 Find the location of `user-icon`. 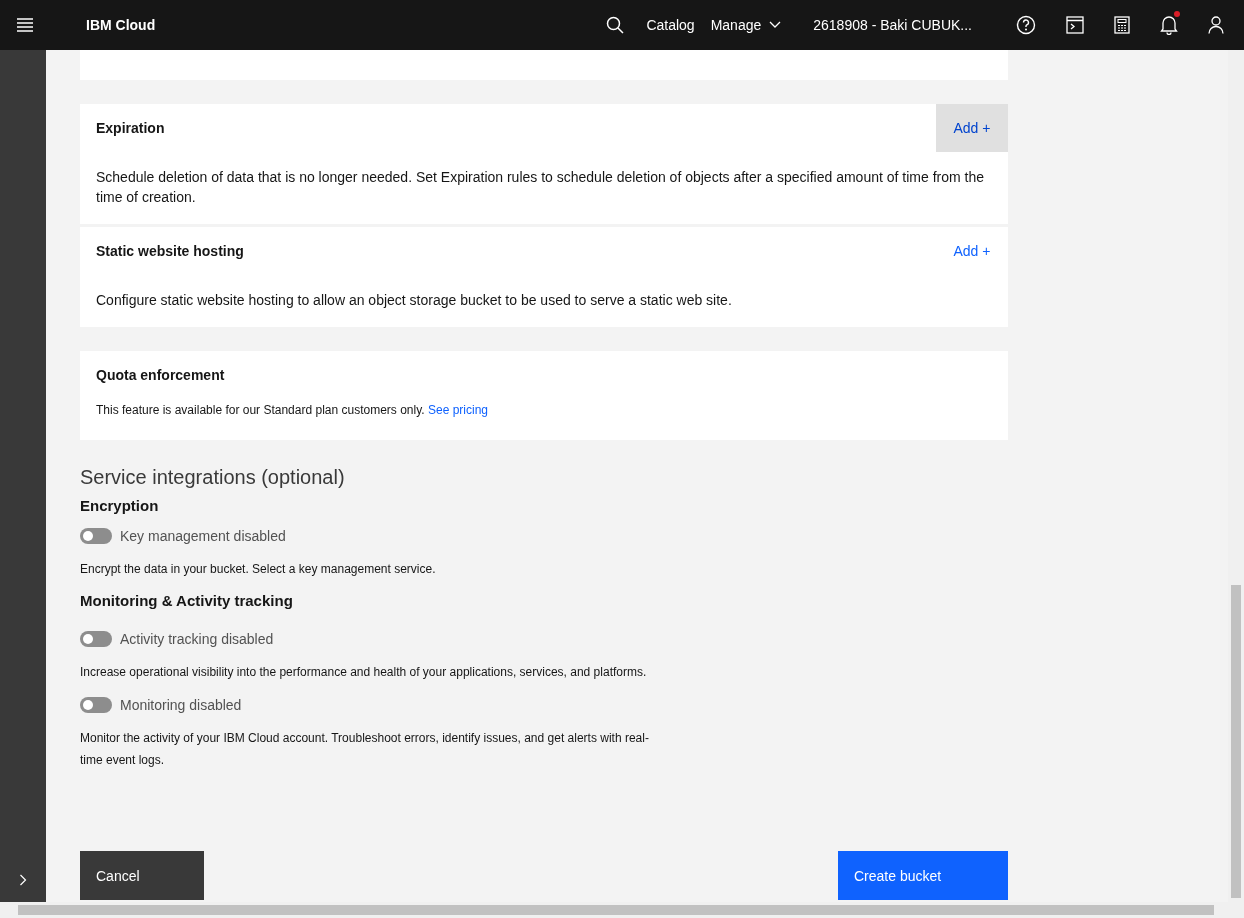

user-icon is located at coordinates (1216, 25).